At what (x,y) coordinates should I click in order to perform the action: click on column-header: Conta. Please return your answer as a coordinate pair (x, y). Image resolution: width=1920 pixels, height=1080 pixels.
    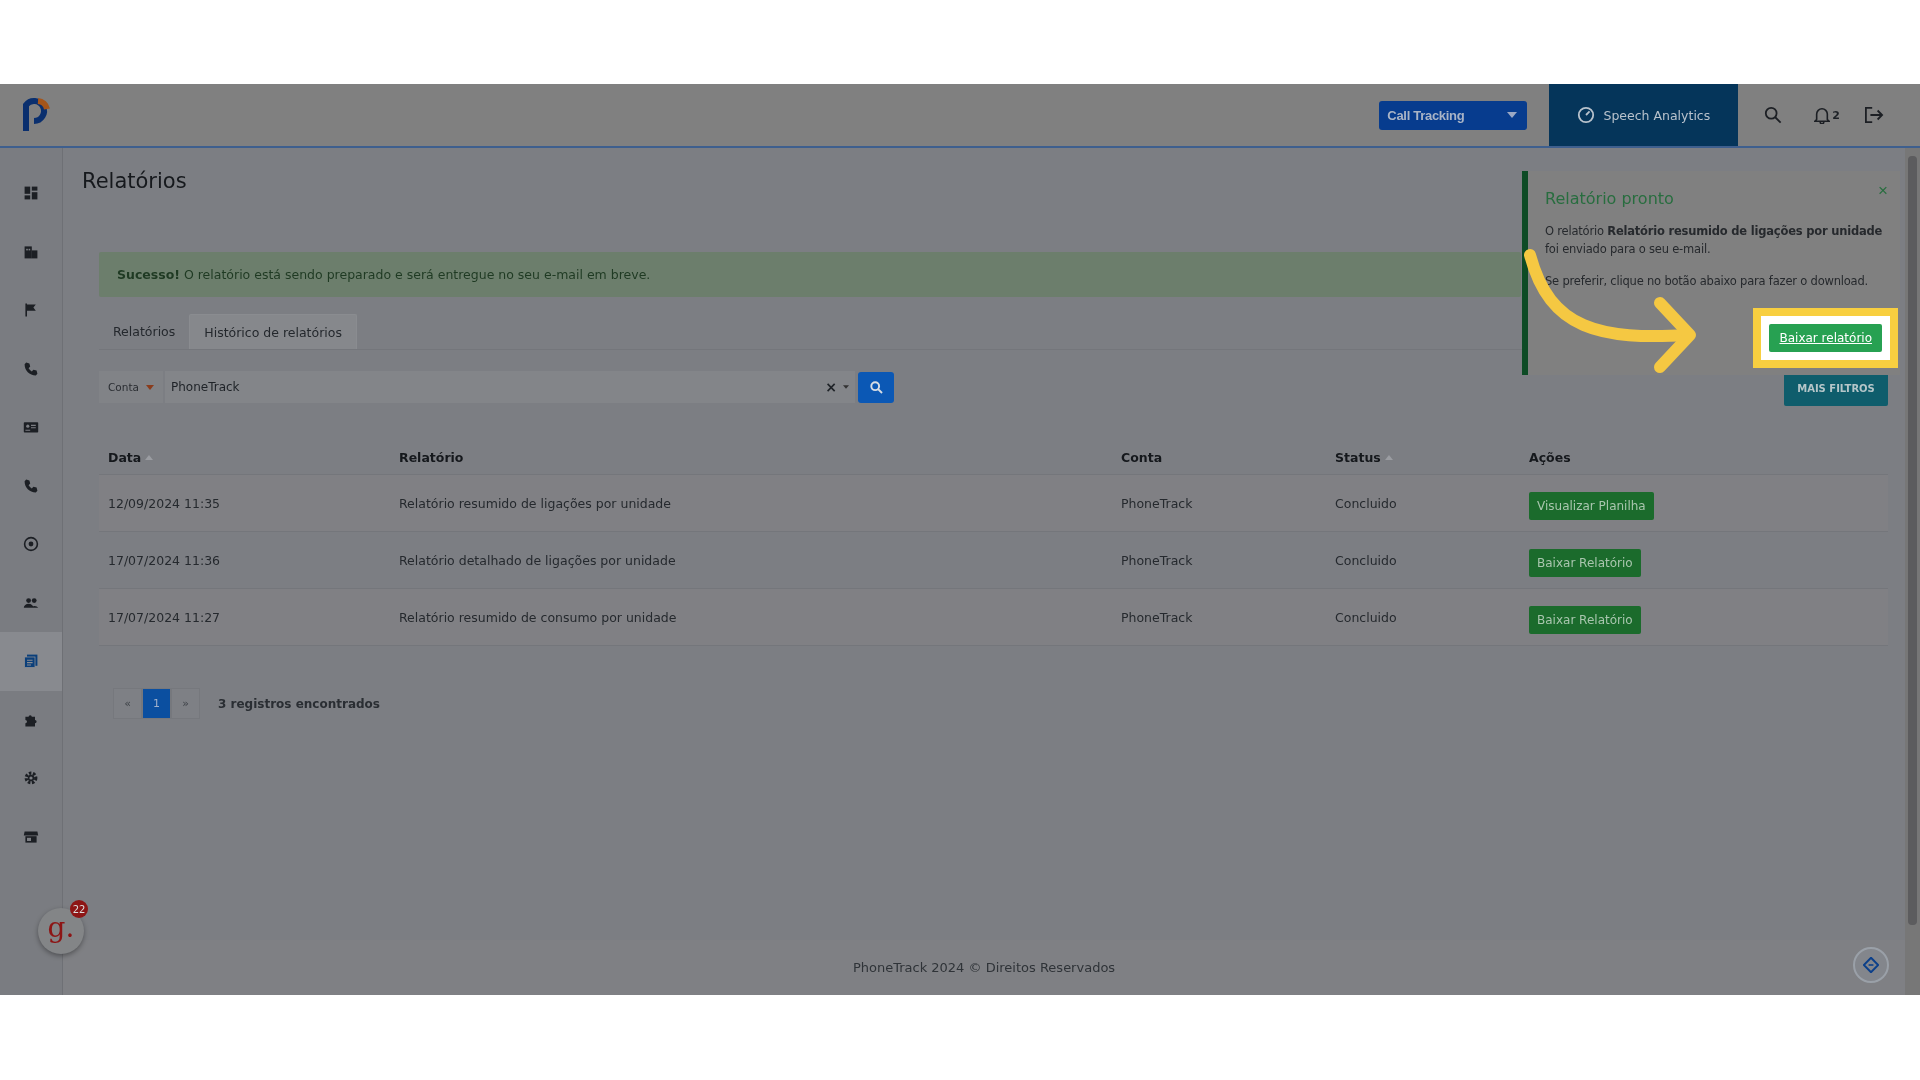
    Looking at the image, I should click on (1219, 457).